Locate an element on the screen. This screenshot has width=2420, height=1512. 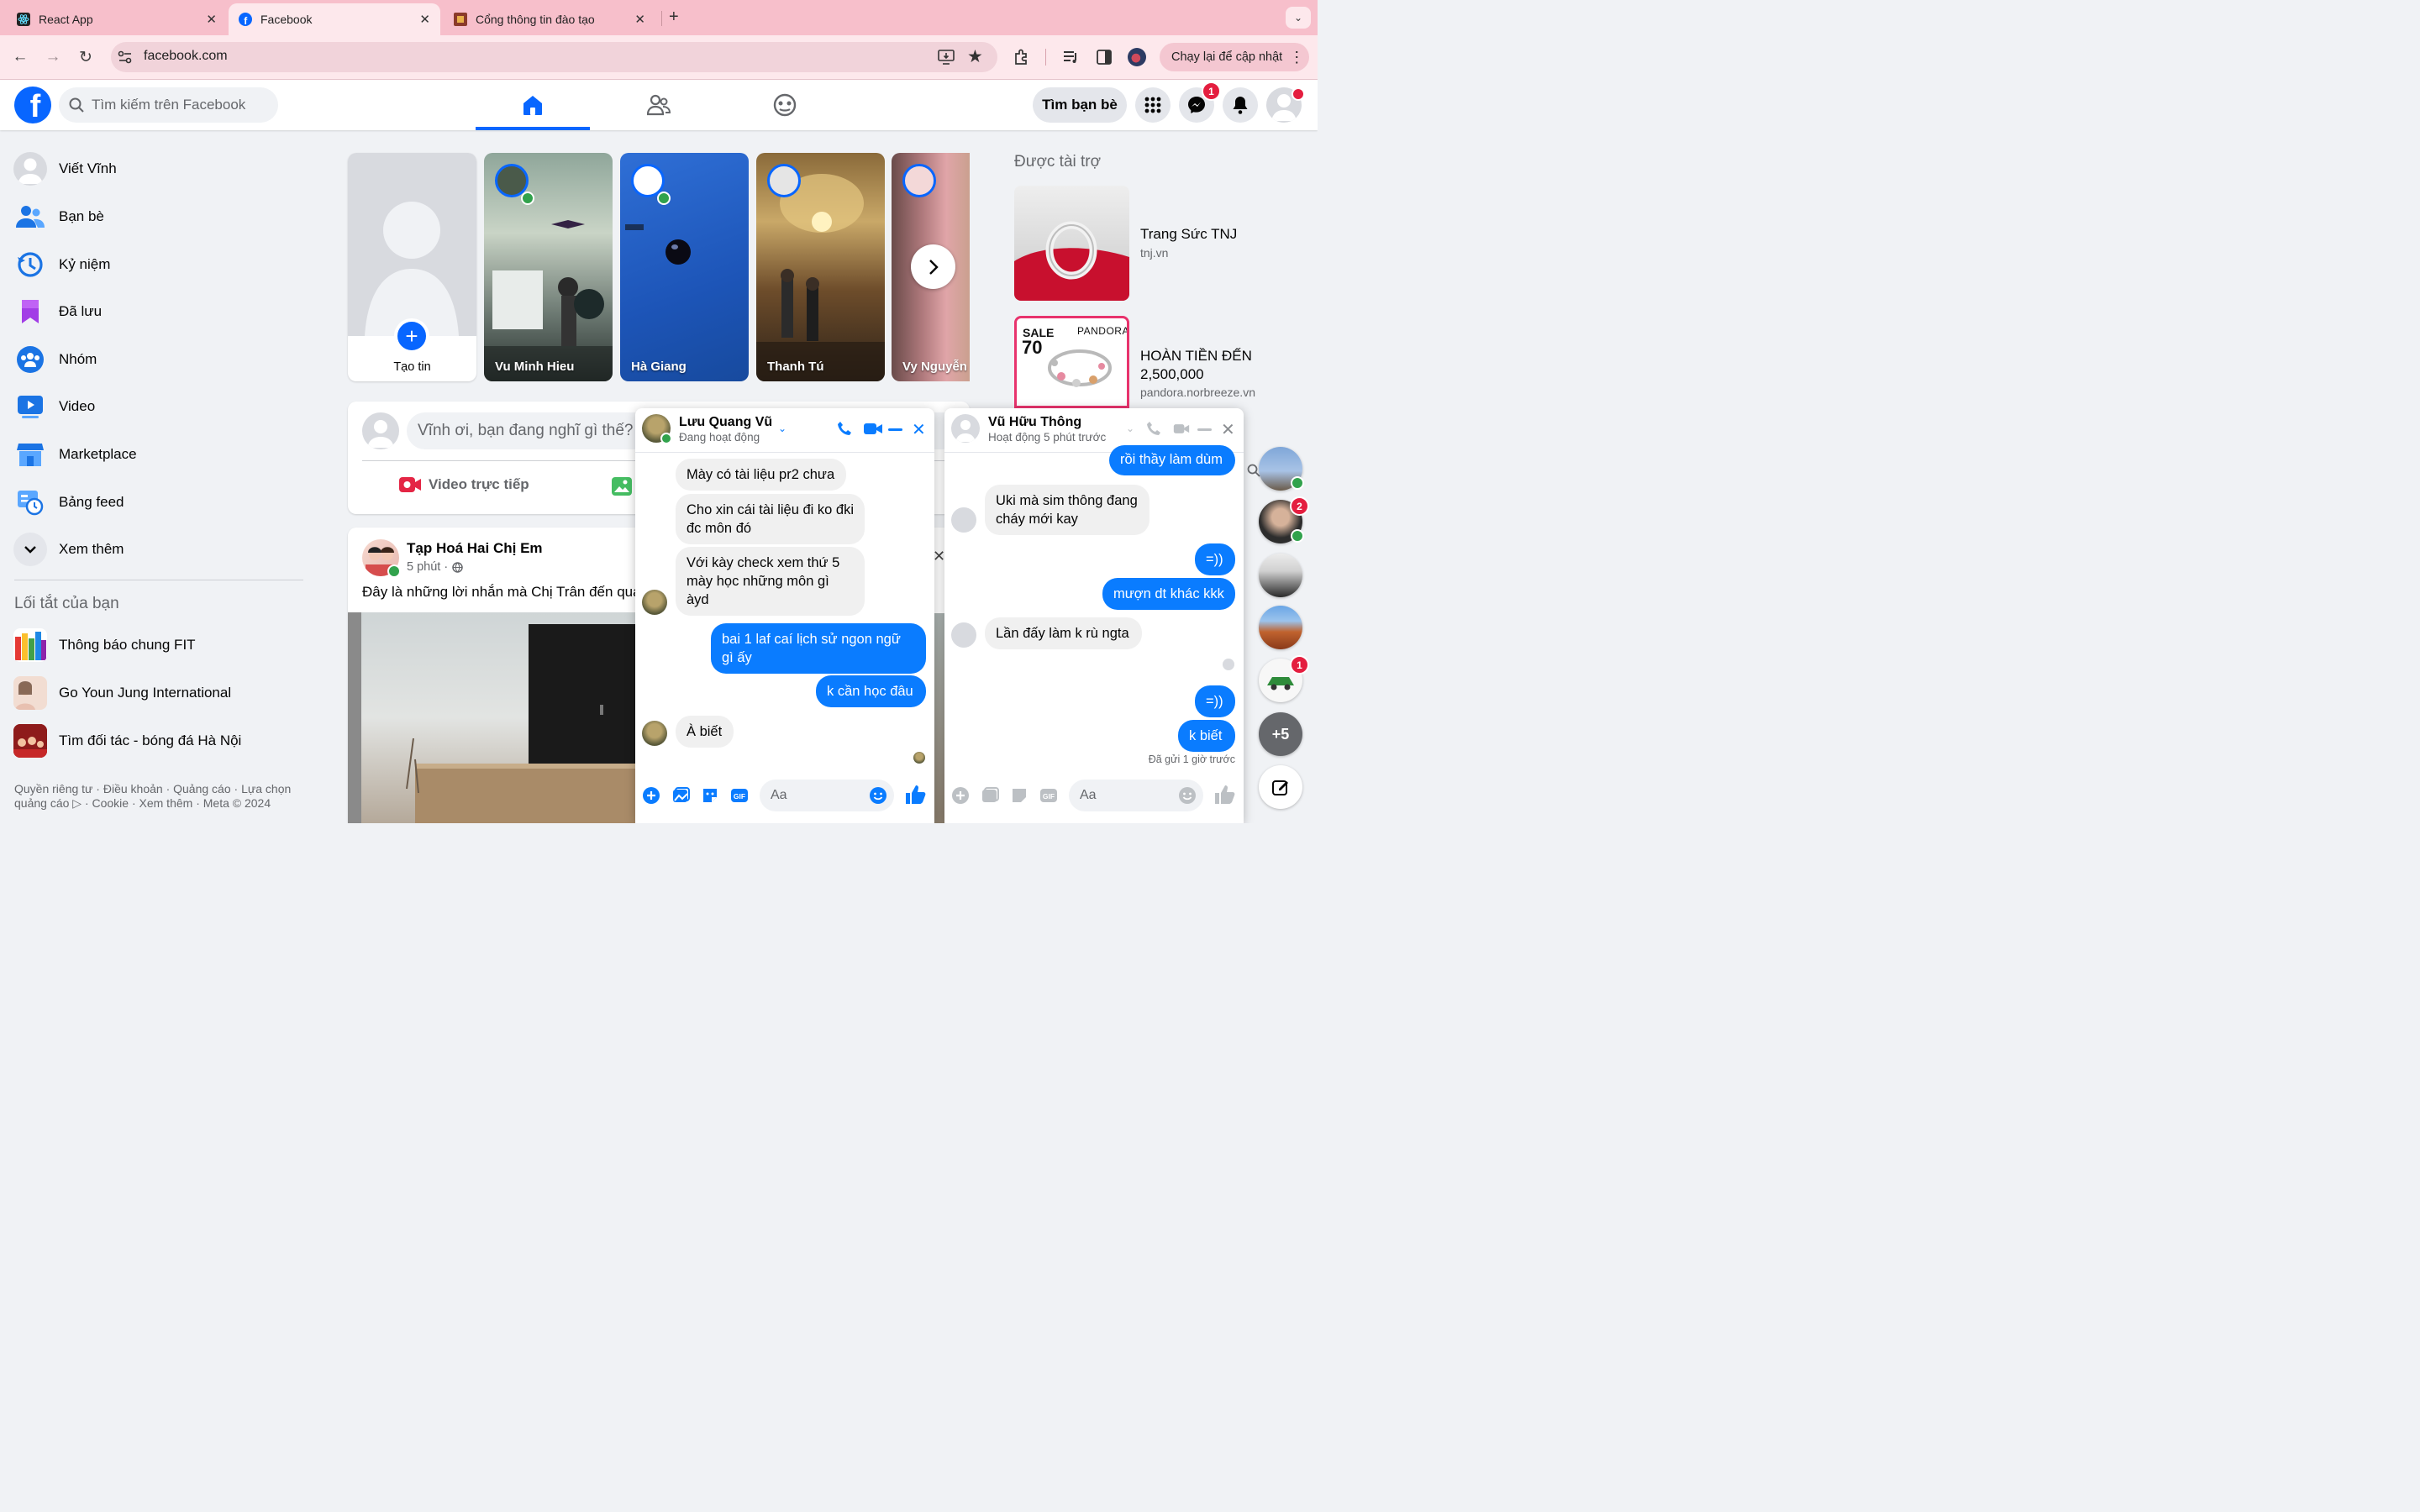
relaunch-update-button: Chạy lại để cập nhật ⋮ is located at coordinates (1234, 57).